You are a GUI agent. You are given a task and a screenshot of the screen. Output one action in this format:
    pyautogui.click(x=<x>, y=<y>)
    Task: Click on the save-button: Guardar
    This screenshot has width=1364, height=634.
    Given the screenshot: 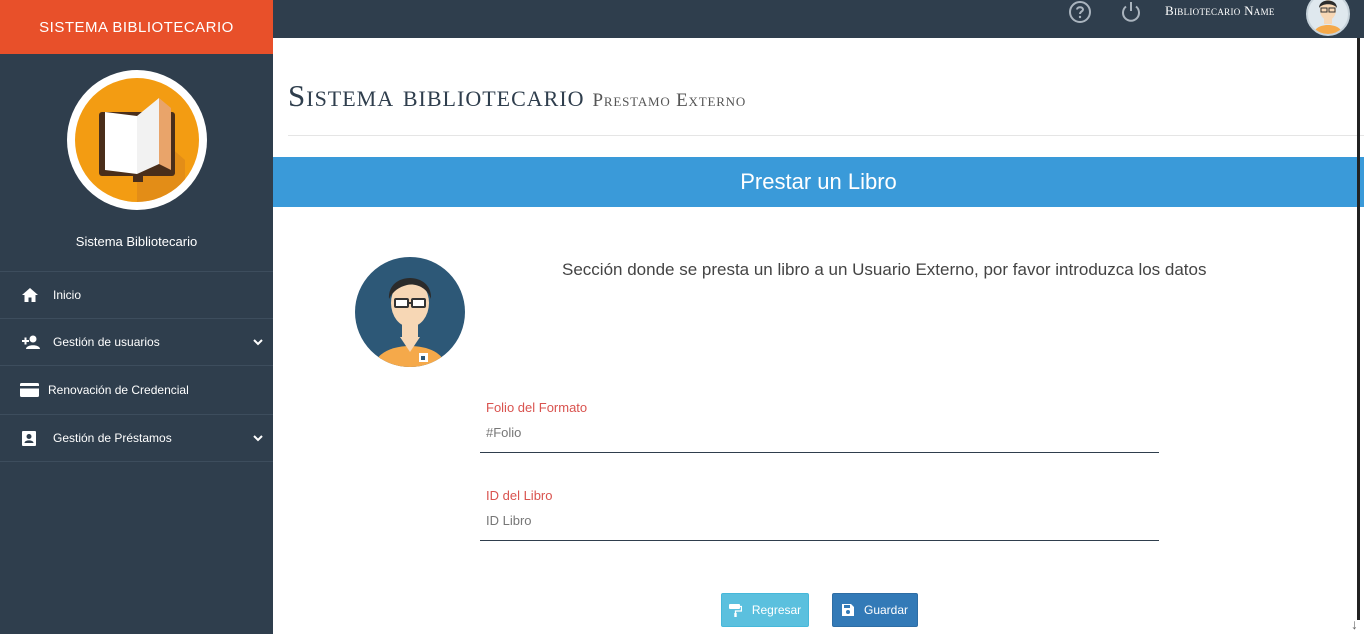 What is the action you would take?
    pyautogui.click(x=875, y=610)
    